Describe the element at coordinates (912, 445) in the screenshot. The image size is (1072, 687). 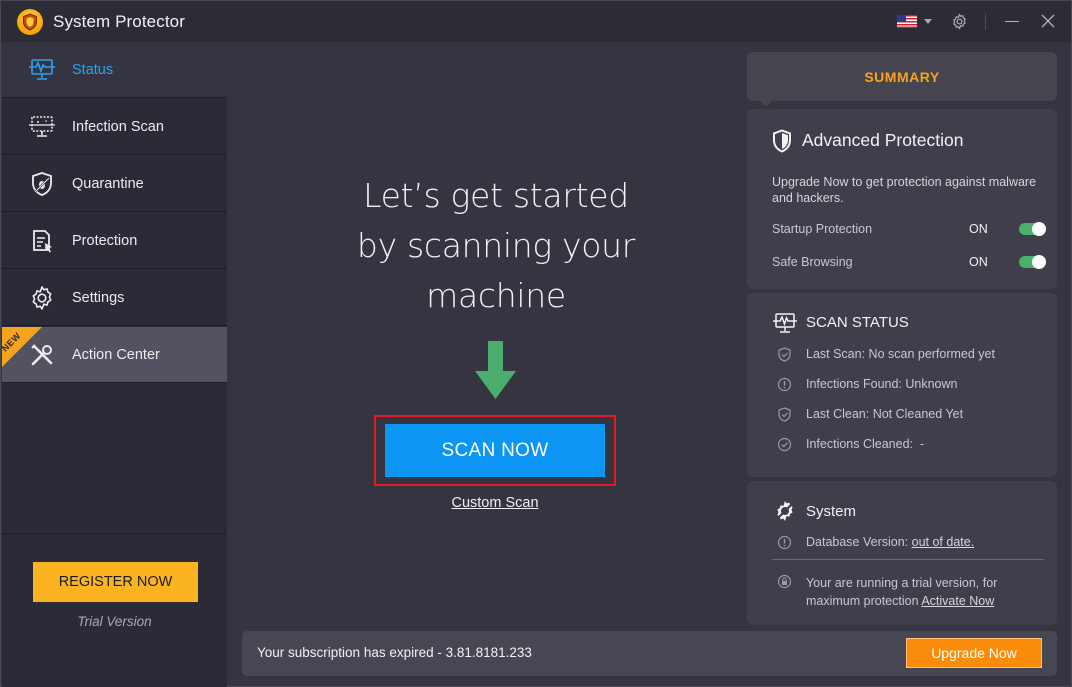
I see `infections-cleaned-row: Infections Cleaned: -` at that location.